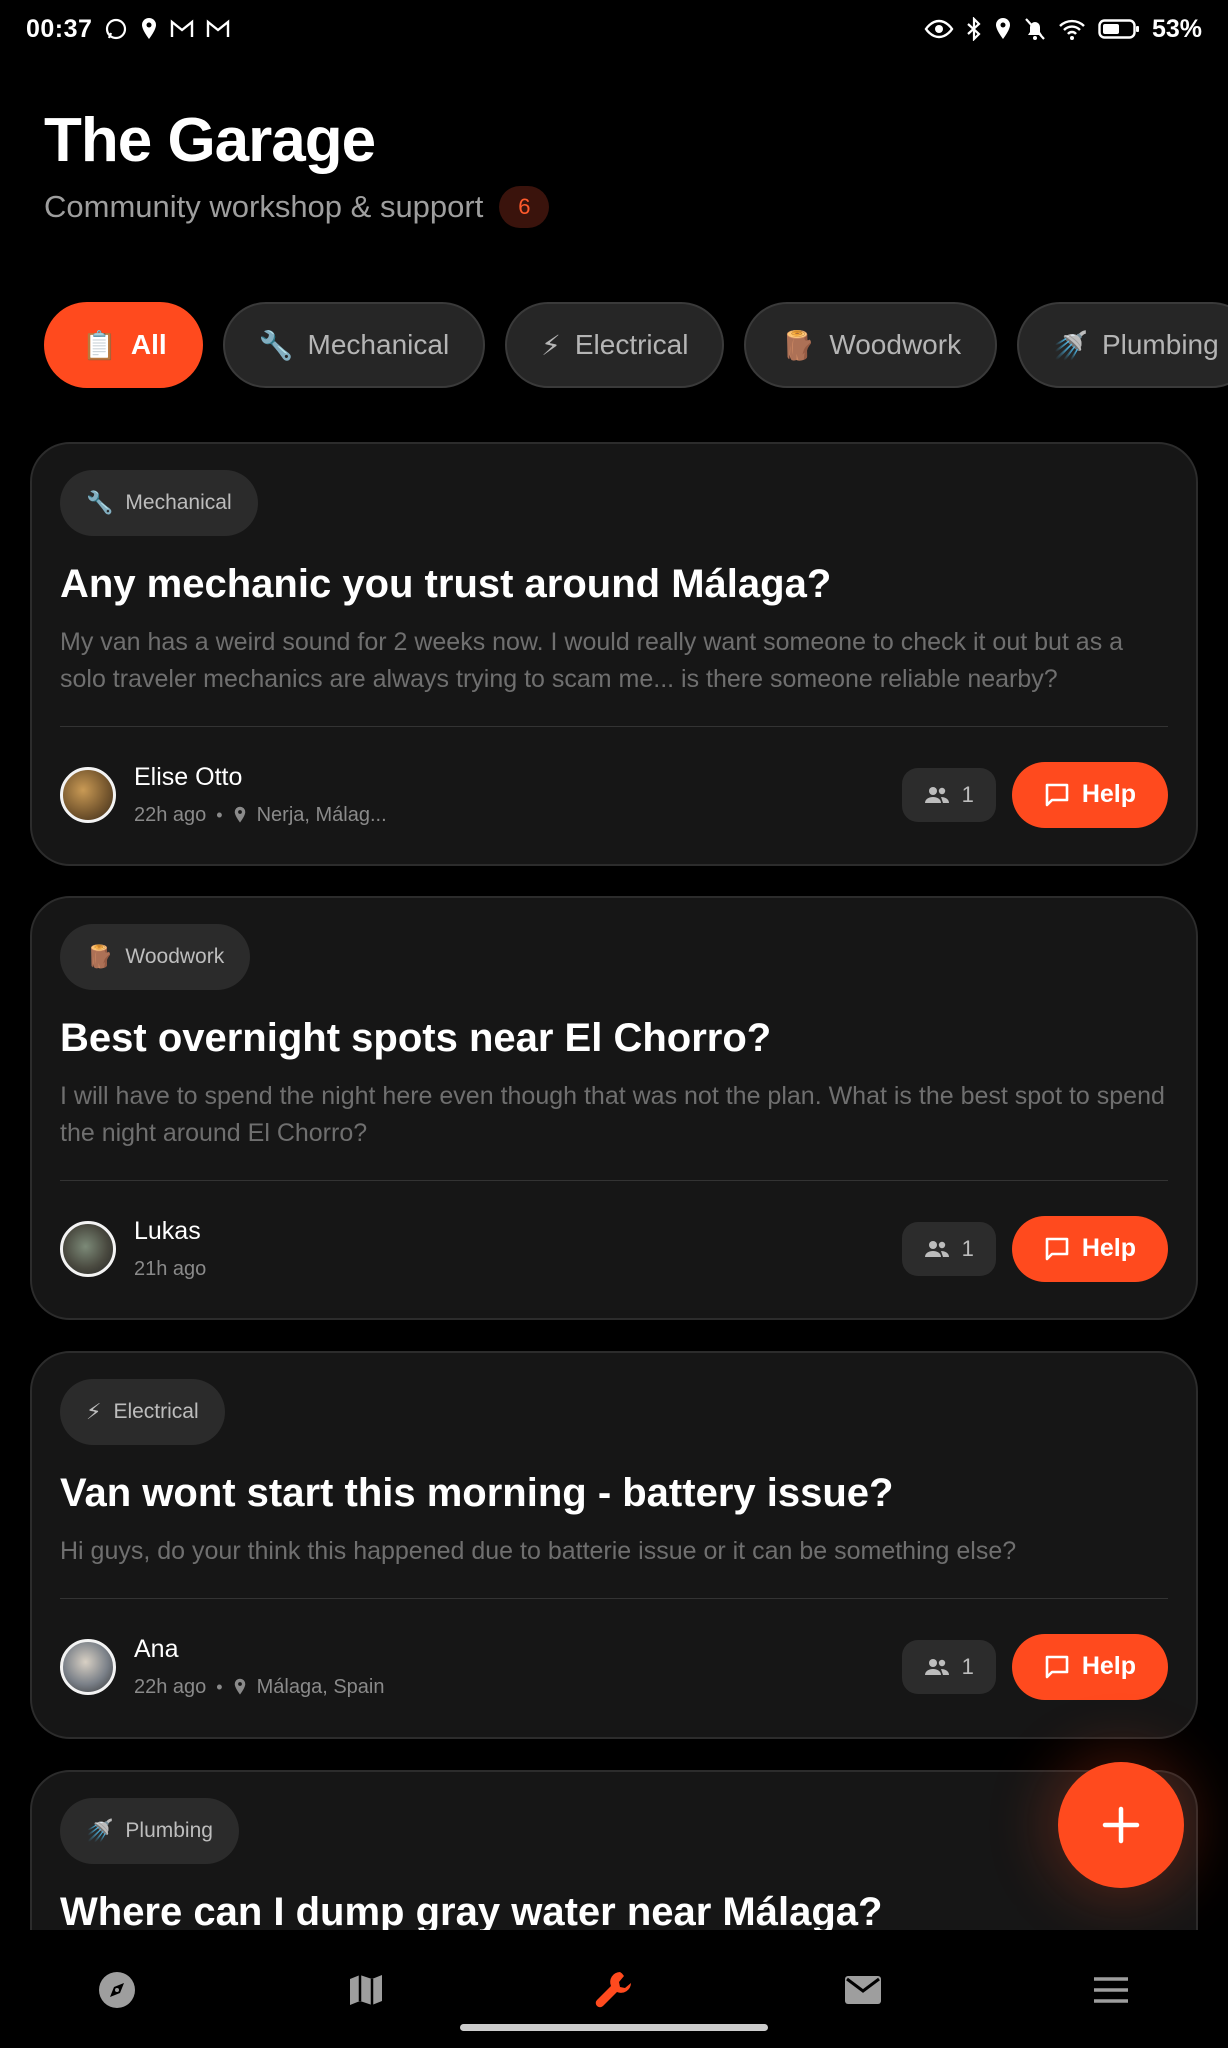 The width and height of the screenshot is (1228, 2048). Describe the element at coordinates (416, 1038) in the screenshot. I see `post-title: Best overnight spots near El Chorro?` at that location.